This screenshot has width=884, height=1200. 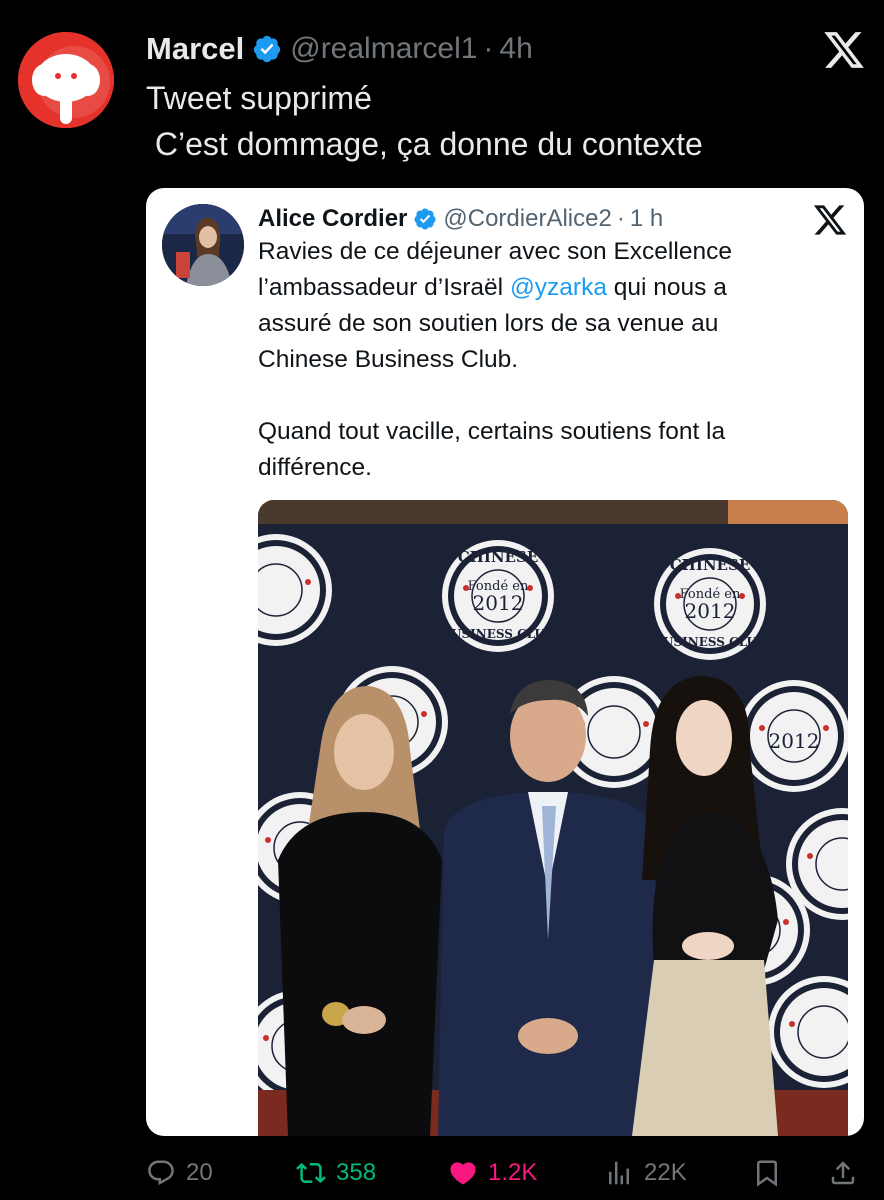 What do you see at coordinates (442, 1173) in the screenshot?
I see `action-bar: 20 358 1.2K 22K` at bounding box center [442, 1173].